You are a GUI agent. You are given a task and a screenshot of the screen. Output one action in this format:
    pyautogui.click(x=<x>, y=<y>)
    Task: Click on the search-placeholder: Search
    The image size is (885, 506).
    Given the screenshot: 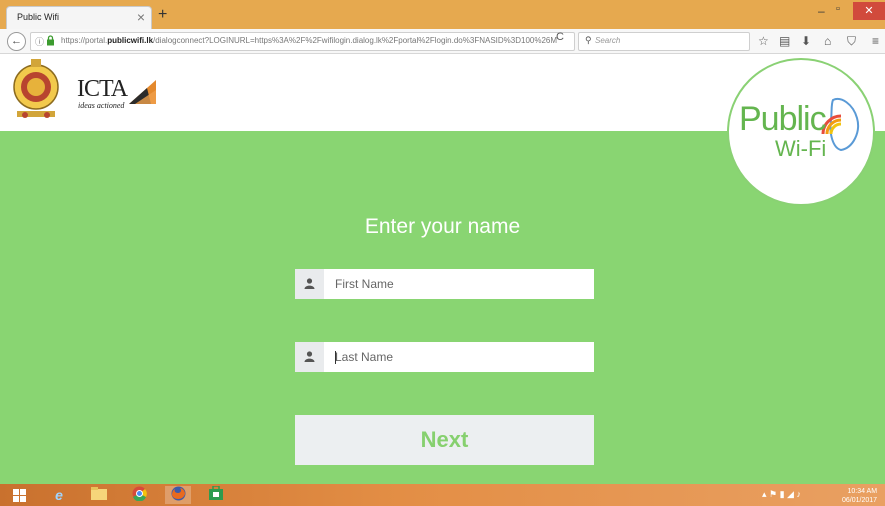 What is the action you would take?
    pyautogui.click(x=608, y=40)
    